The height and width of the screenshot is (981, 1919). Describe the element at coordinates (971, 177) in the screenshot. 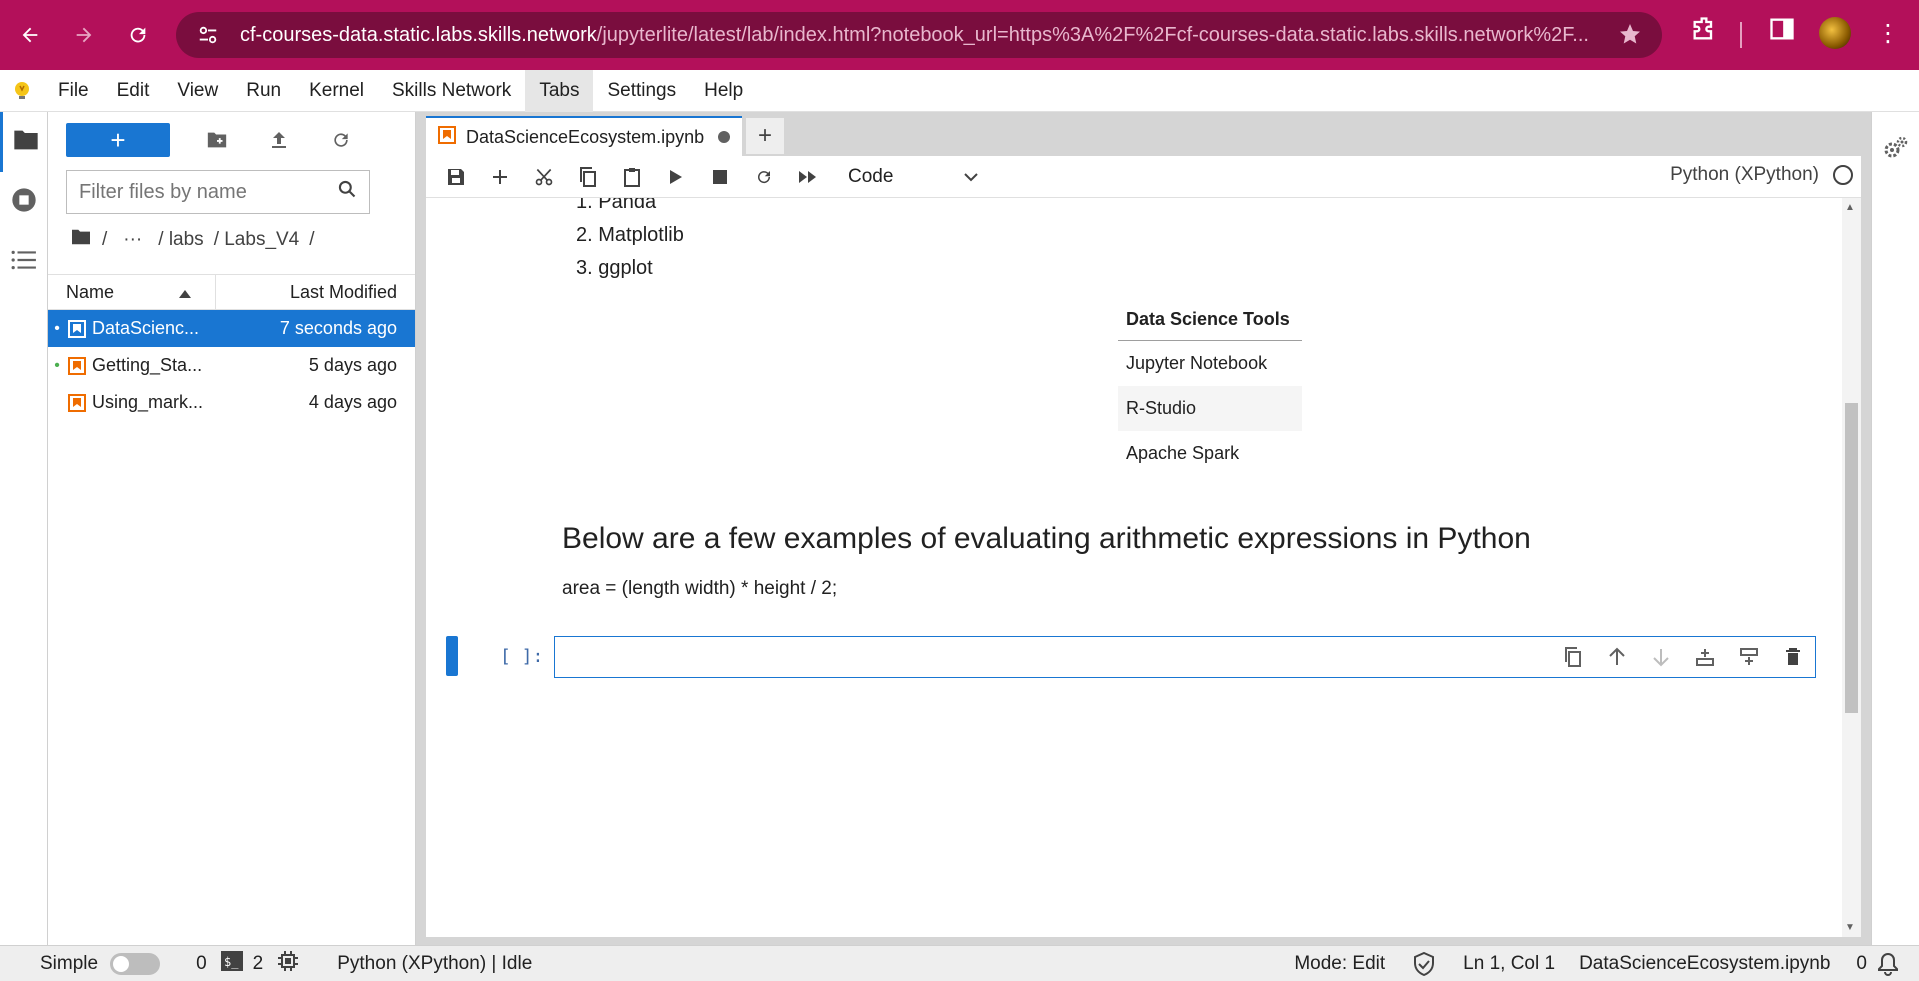

I see `chevron-down-icon` at that location.